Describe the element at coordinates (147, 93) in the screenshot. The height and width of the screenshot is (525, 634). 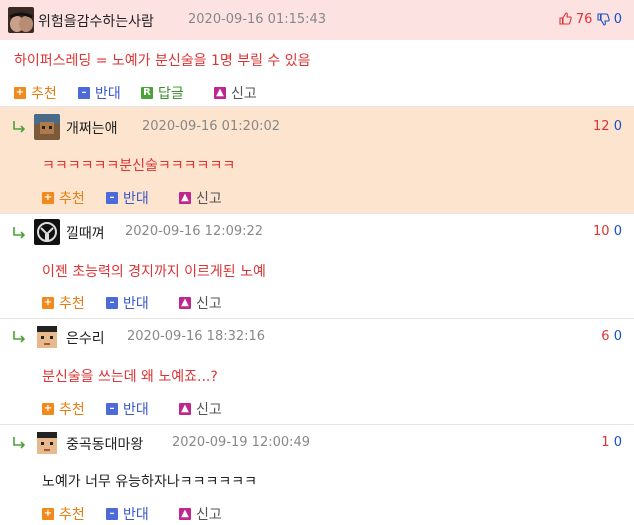
I see `reply-badge-icon: R` at that location.